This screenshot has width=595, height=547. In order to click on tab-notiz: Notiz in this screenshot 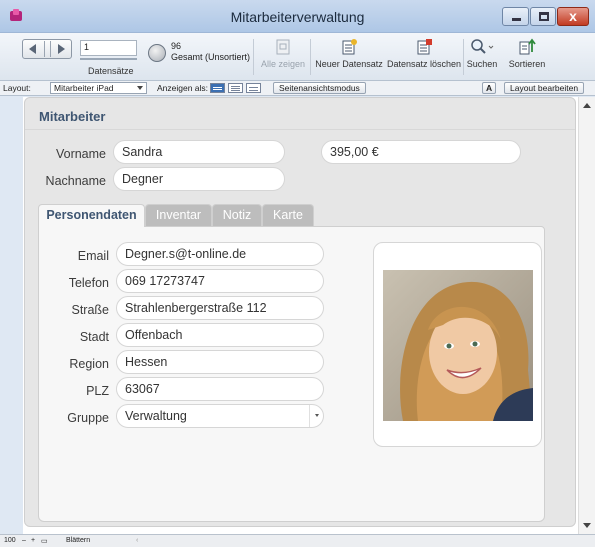, I will do `click(237, 215)`.